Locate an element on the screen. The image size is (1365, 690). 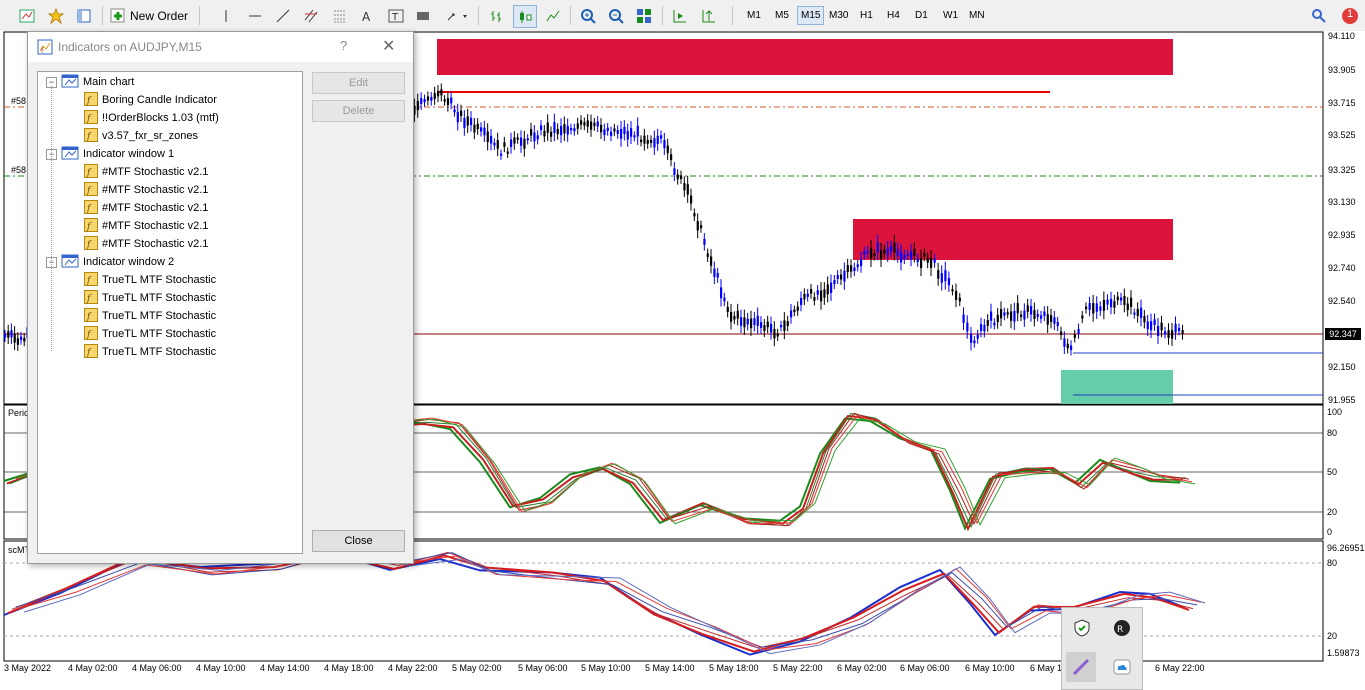
candlestick-icon is located at coordinates (525, 16).